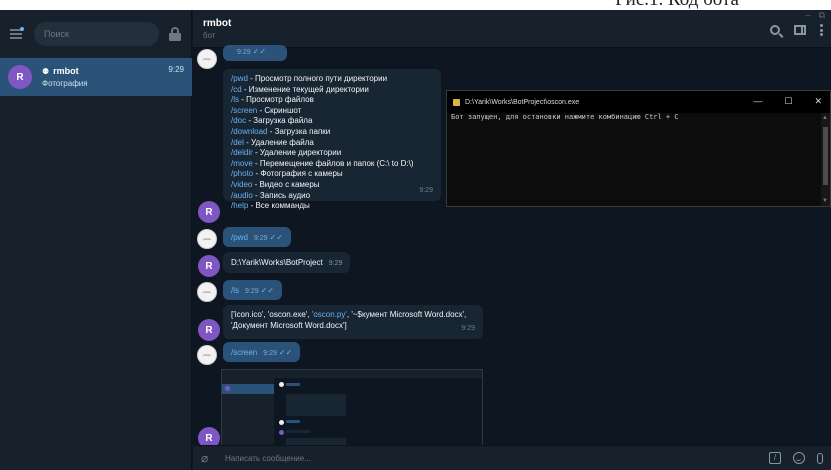 Image resolution: width=831 pixels, height=470 pixels. What do you see at coordinates (276, 100) in the screenshot?
I see `command-description: - Просмотр файлов` at bounding box center [276, 100].